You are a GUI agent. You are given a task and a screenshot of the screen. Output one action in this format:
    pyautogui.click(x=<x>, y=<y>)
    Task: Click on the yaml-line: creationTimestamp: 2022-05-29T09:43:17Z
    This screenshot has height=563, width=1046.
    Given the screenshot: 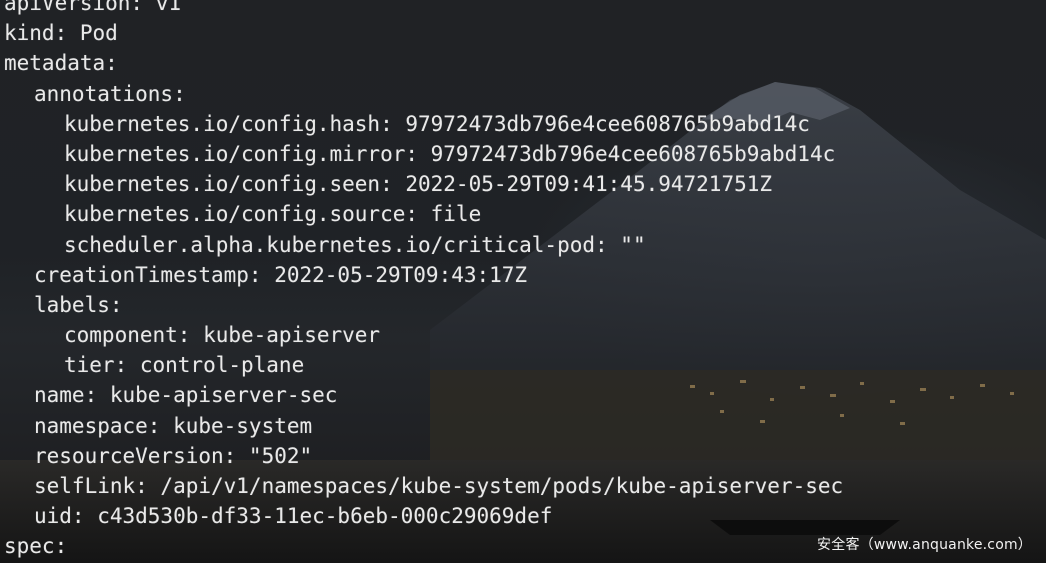 What is the action you would take?
    pyautogui.click(x=281, y=274)
    